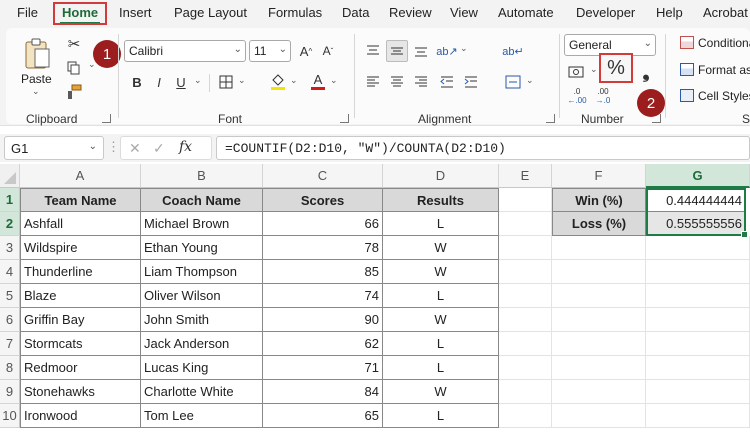 This screenshot has height=432, width=750. I want to click on copy-icon, so click(74, 68).